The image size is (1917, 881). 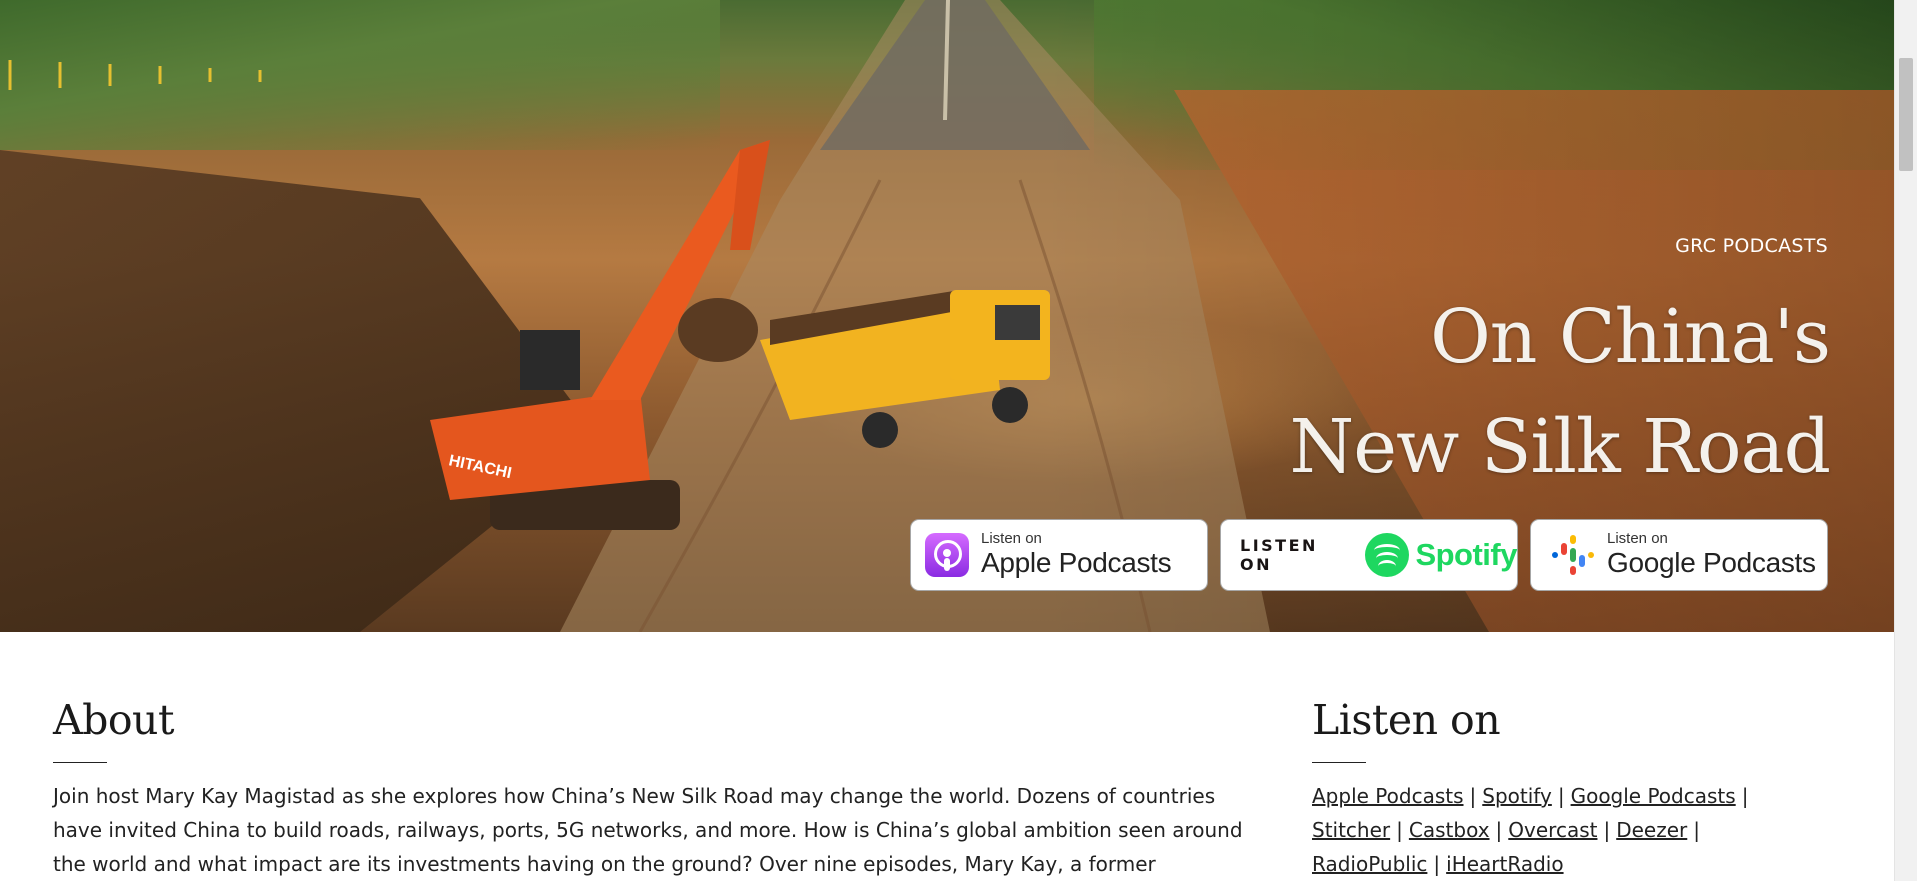 What do you see at coordinates (1466, 554) in the screenshot?
I see `spotify-badge-wordmark: Spotify` at bounding box center [1466, 554].